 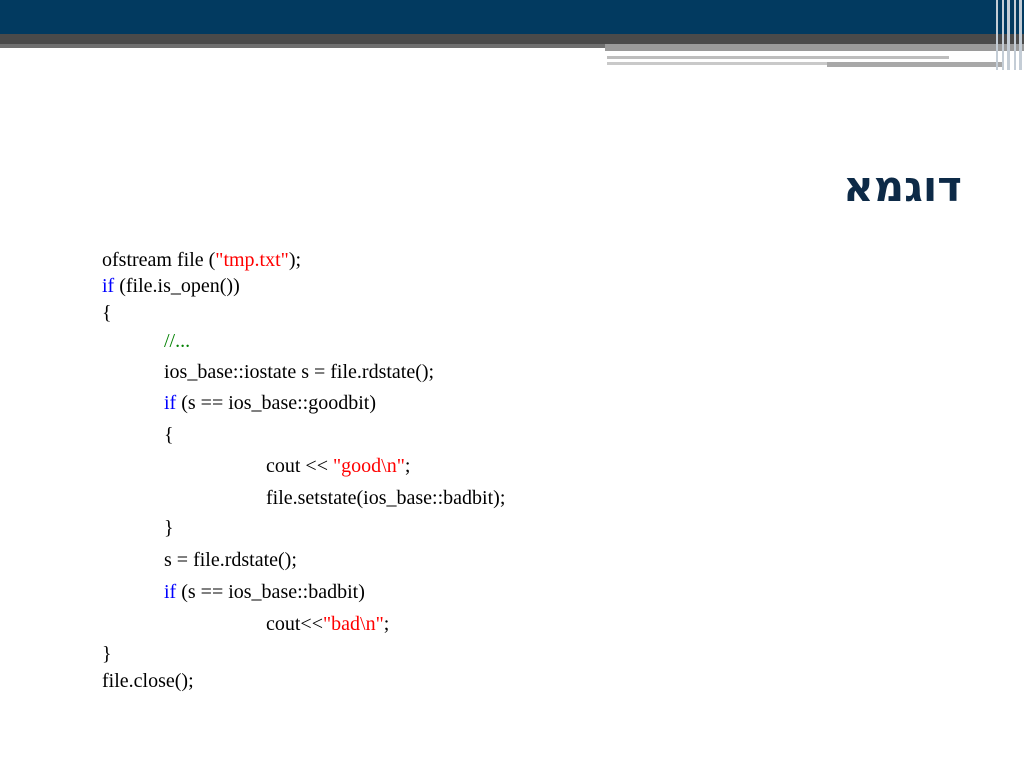 I want to click on code-text: cout<<, so click(x=294, y=624).